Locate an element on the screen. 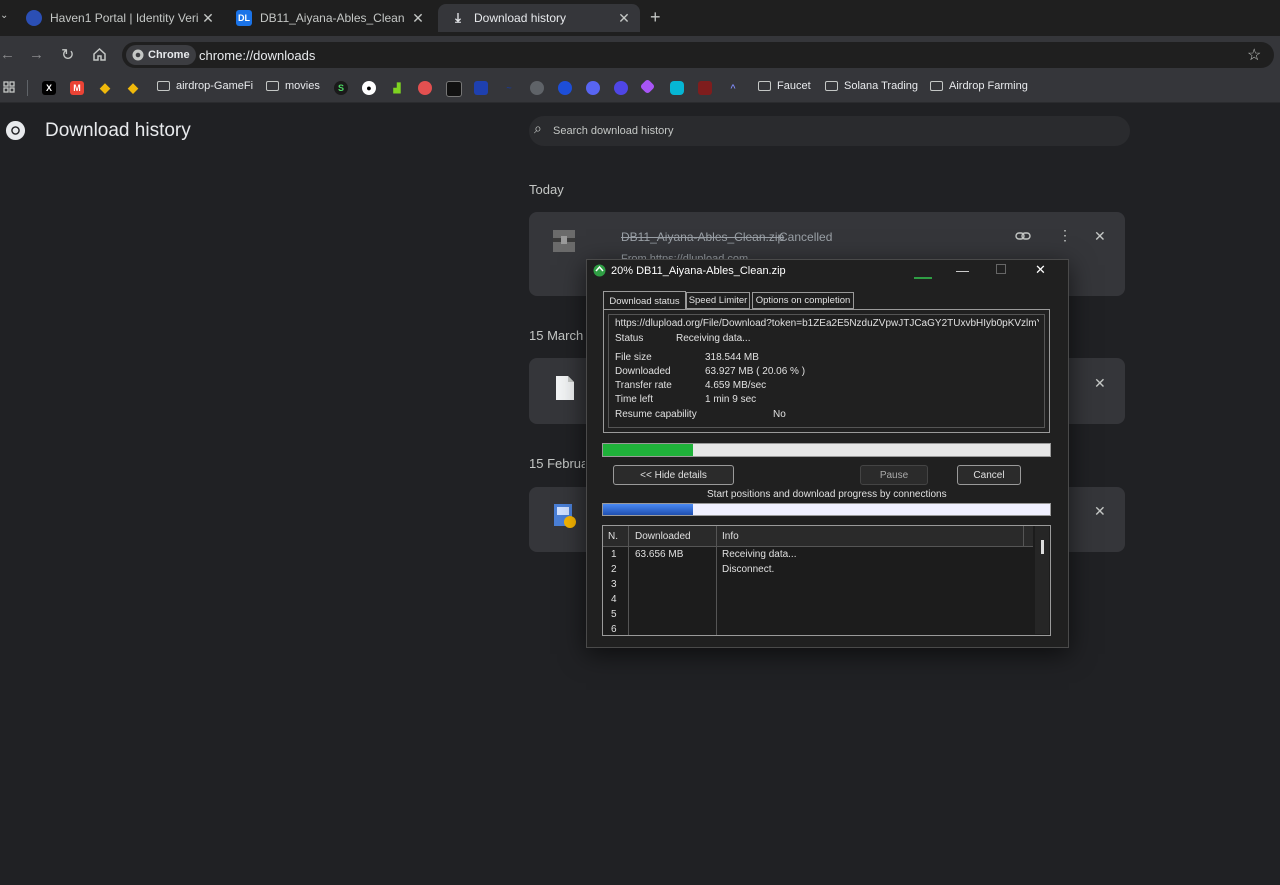  row-number: 2 is located at coordinates (614, 569).